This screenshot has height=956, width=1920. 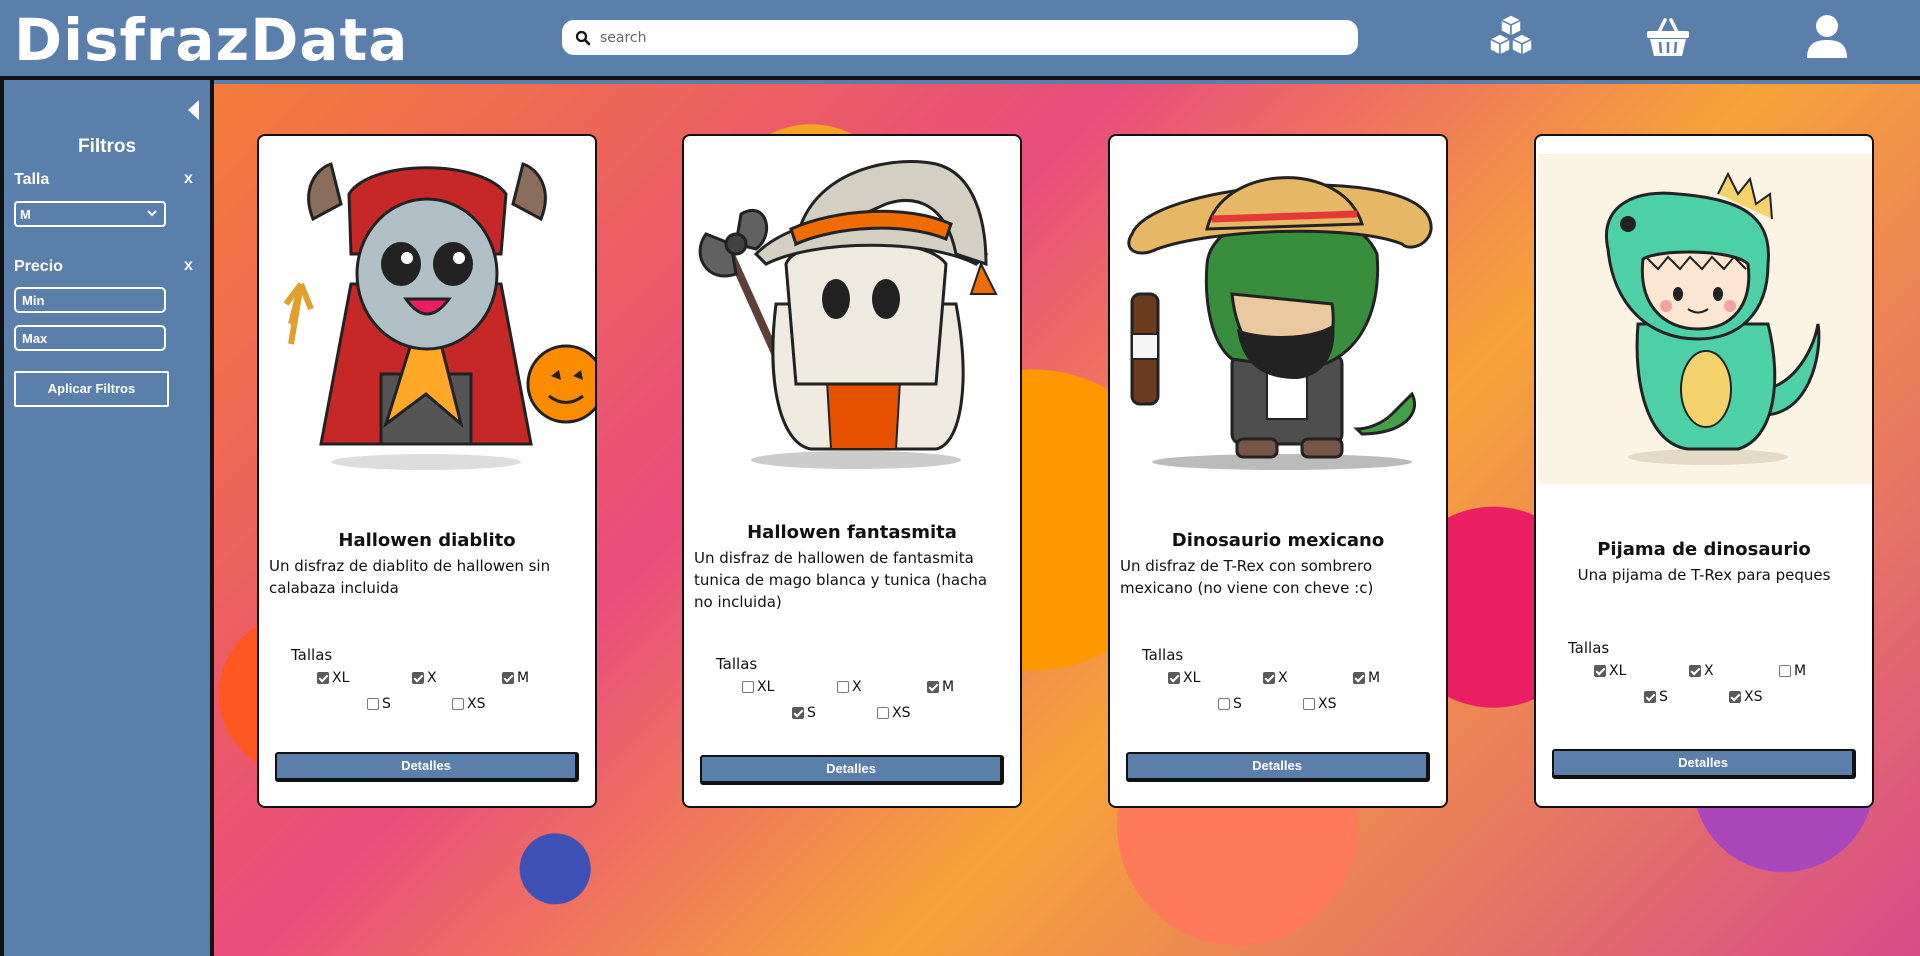 What do you see at coordinates (90, 300) in the screenshot?
I see `price-min-input` at bounding box center [90, 300].